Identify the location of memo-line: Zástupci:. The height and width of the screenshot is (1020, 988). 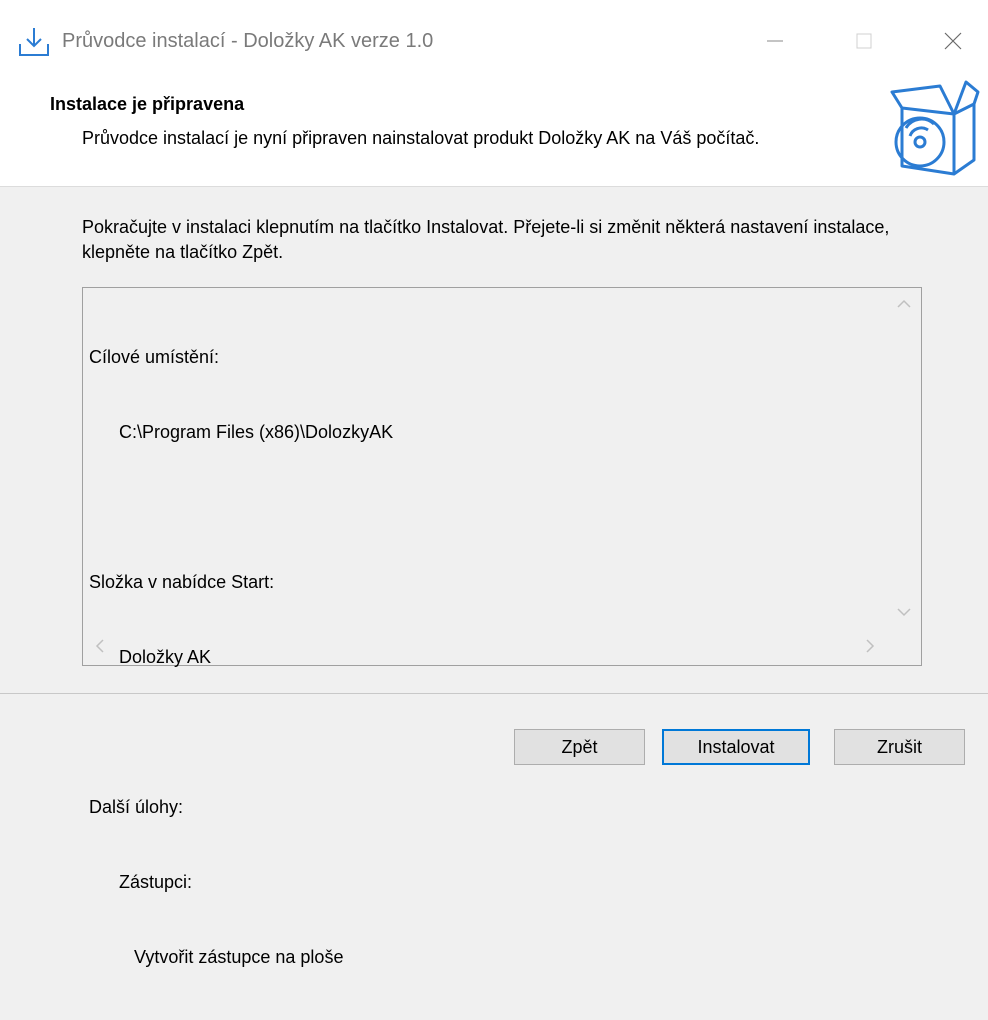
(141, 882).